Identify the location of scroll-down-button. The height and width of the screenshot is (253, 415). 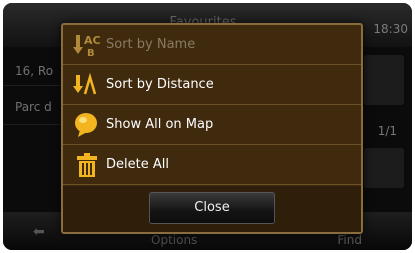
(384, 168).